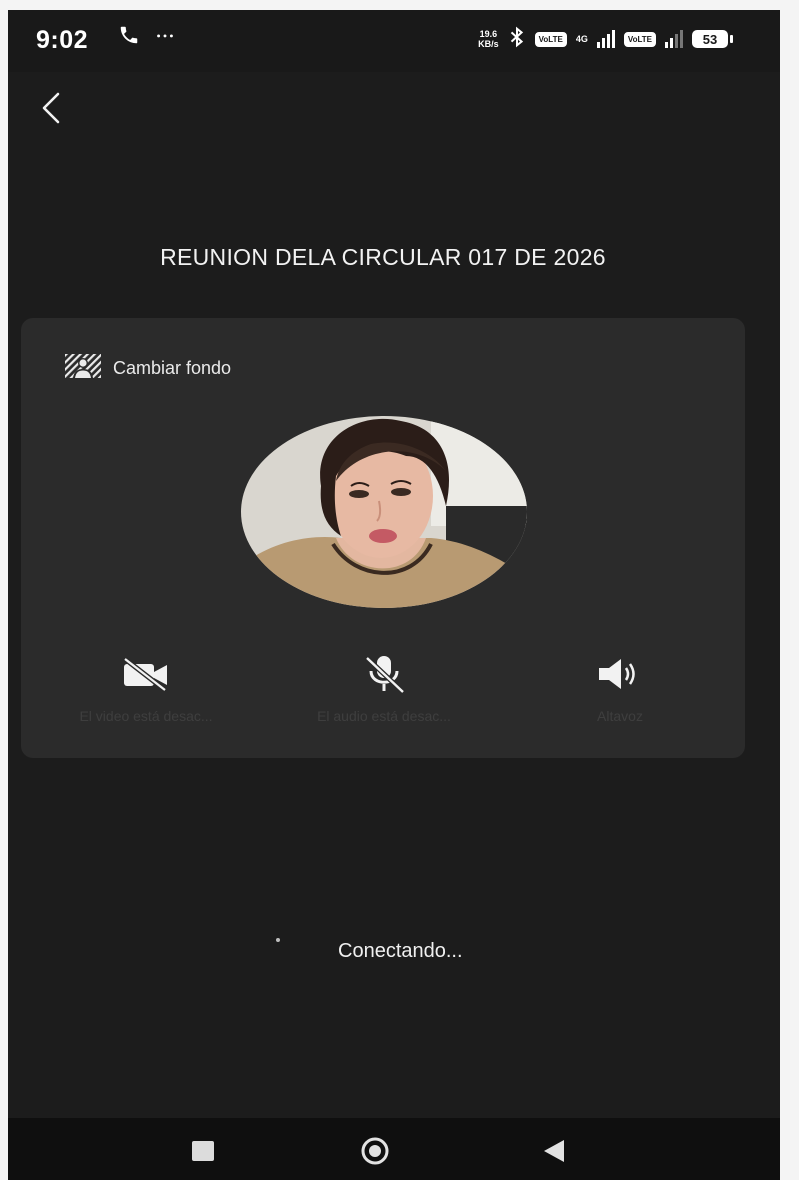 The image size is (799, 1180). I want to click on back-triangle-icon, so click(554, 1151).